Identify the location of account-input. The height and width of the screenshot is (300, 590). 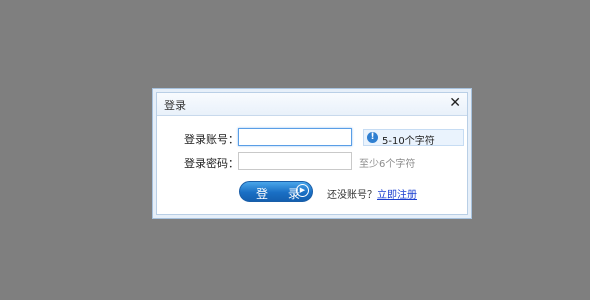
(295, 137).